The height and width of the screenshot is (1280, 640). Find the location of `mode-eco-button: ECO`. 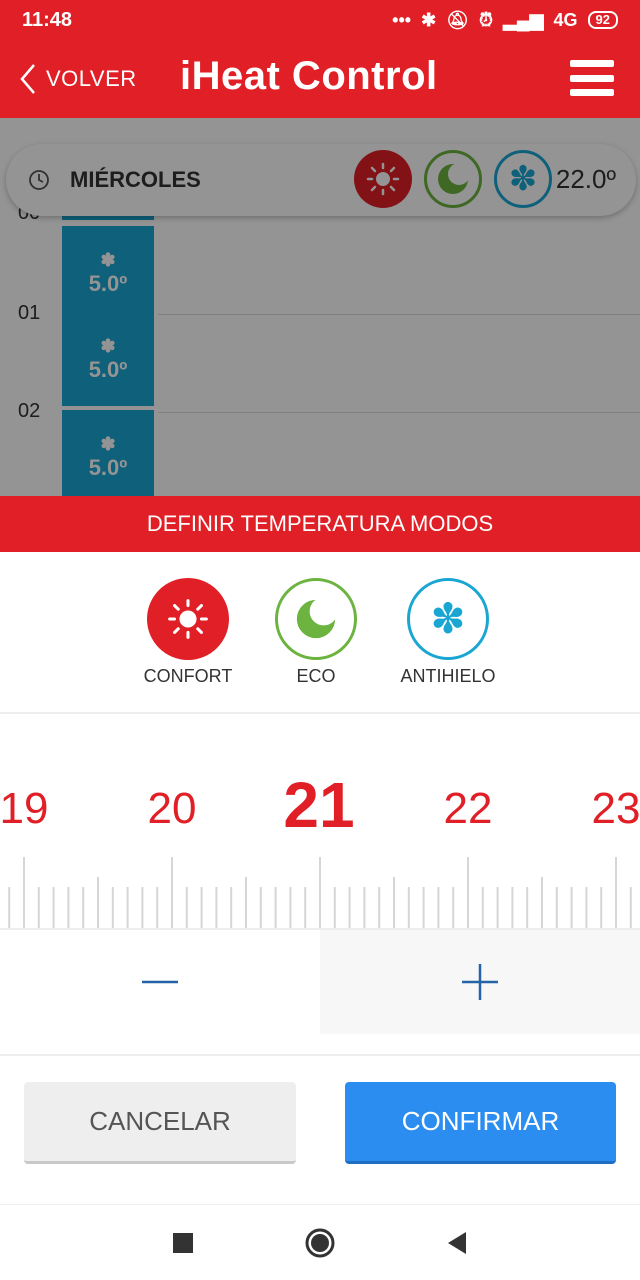

mode-eco-button: ECO is located at coordinates (316, 632).